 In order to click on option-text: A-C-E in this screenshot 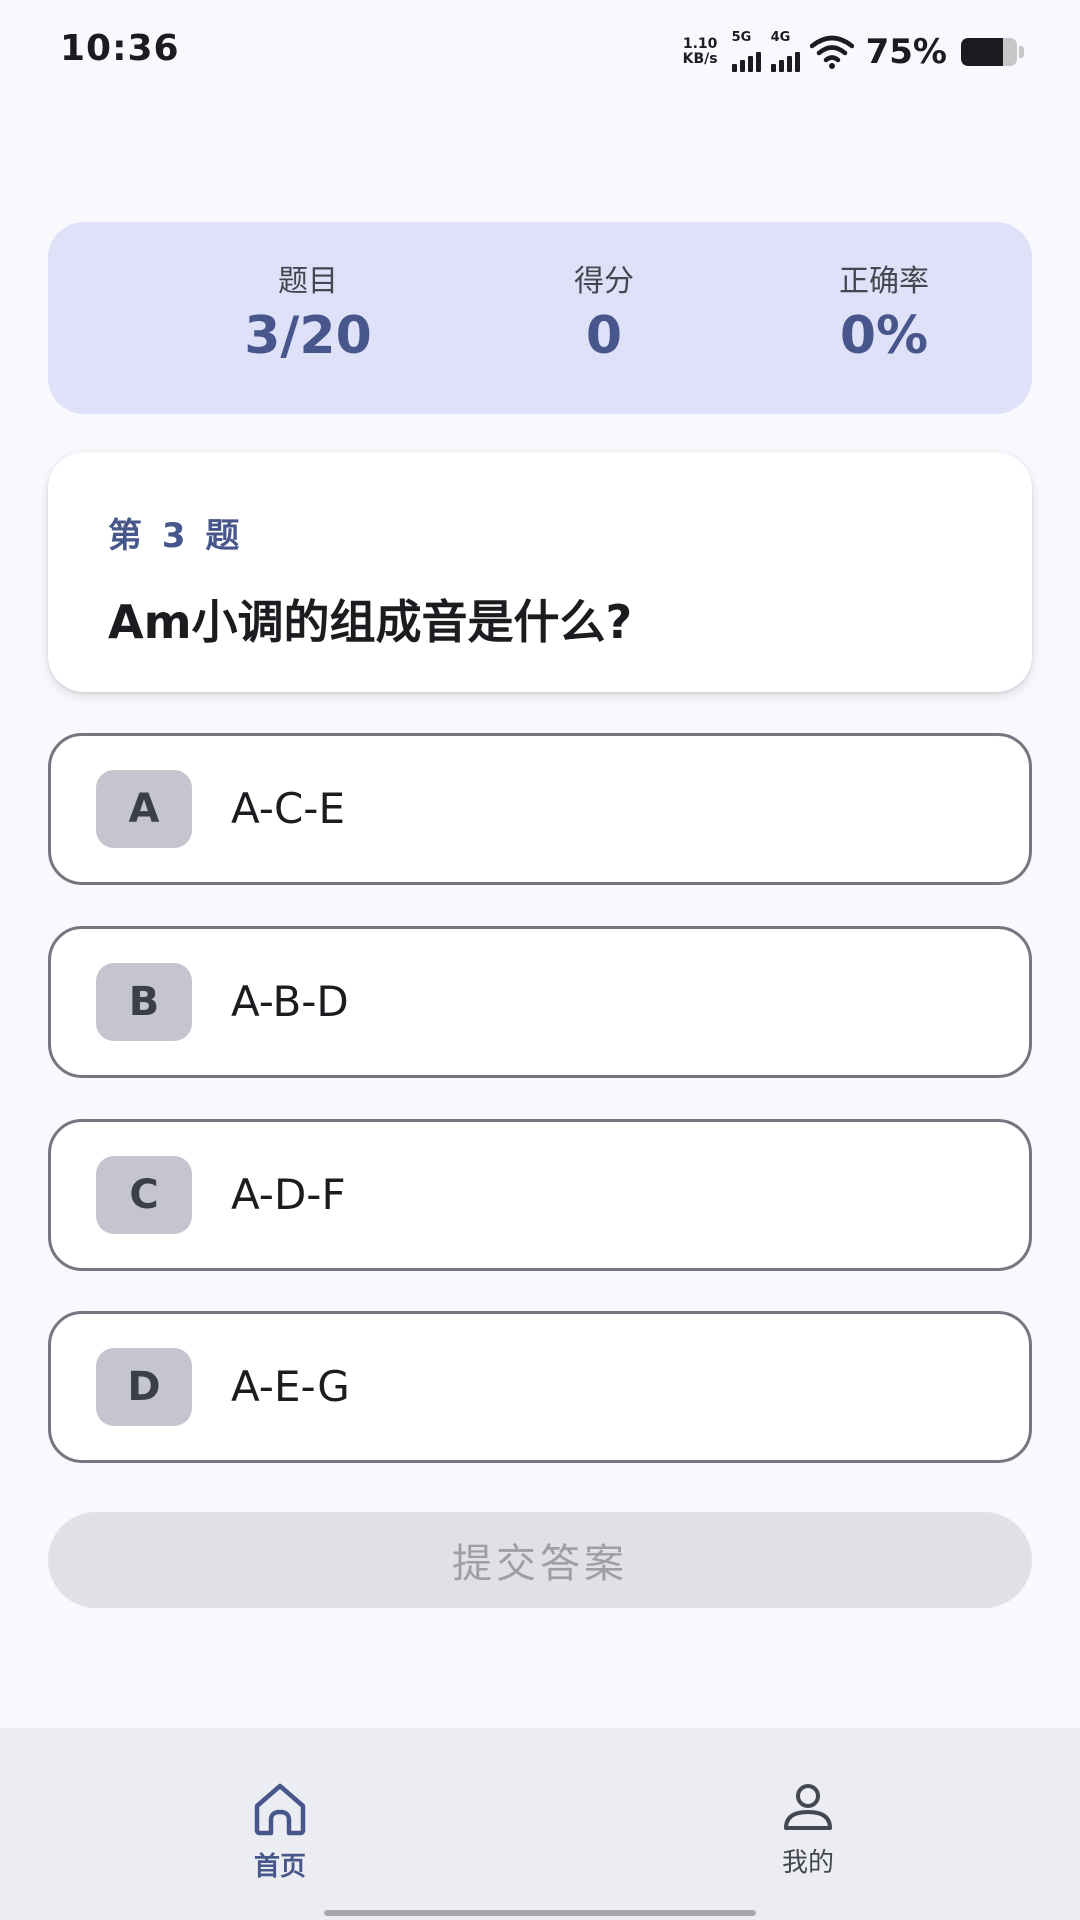, I will do `click(288, 808)`.